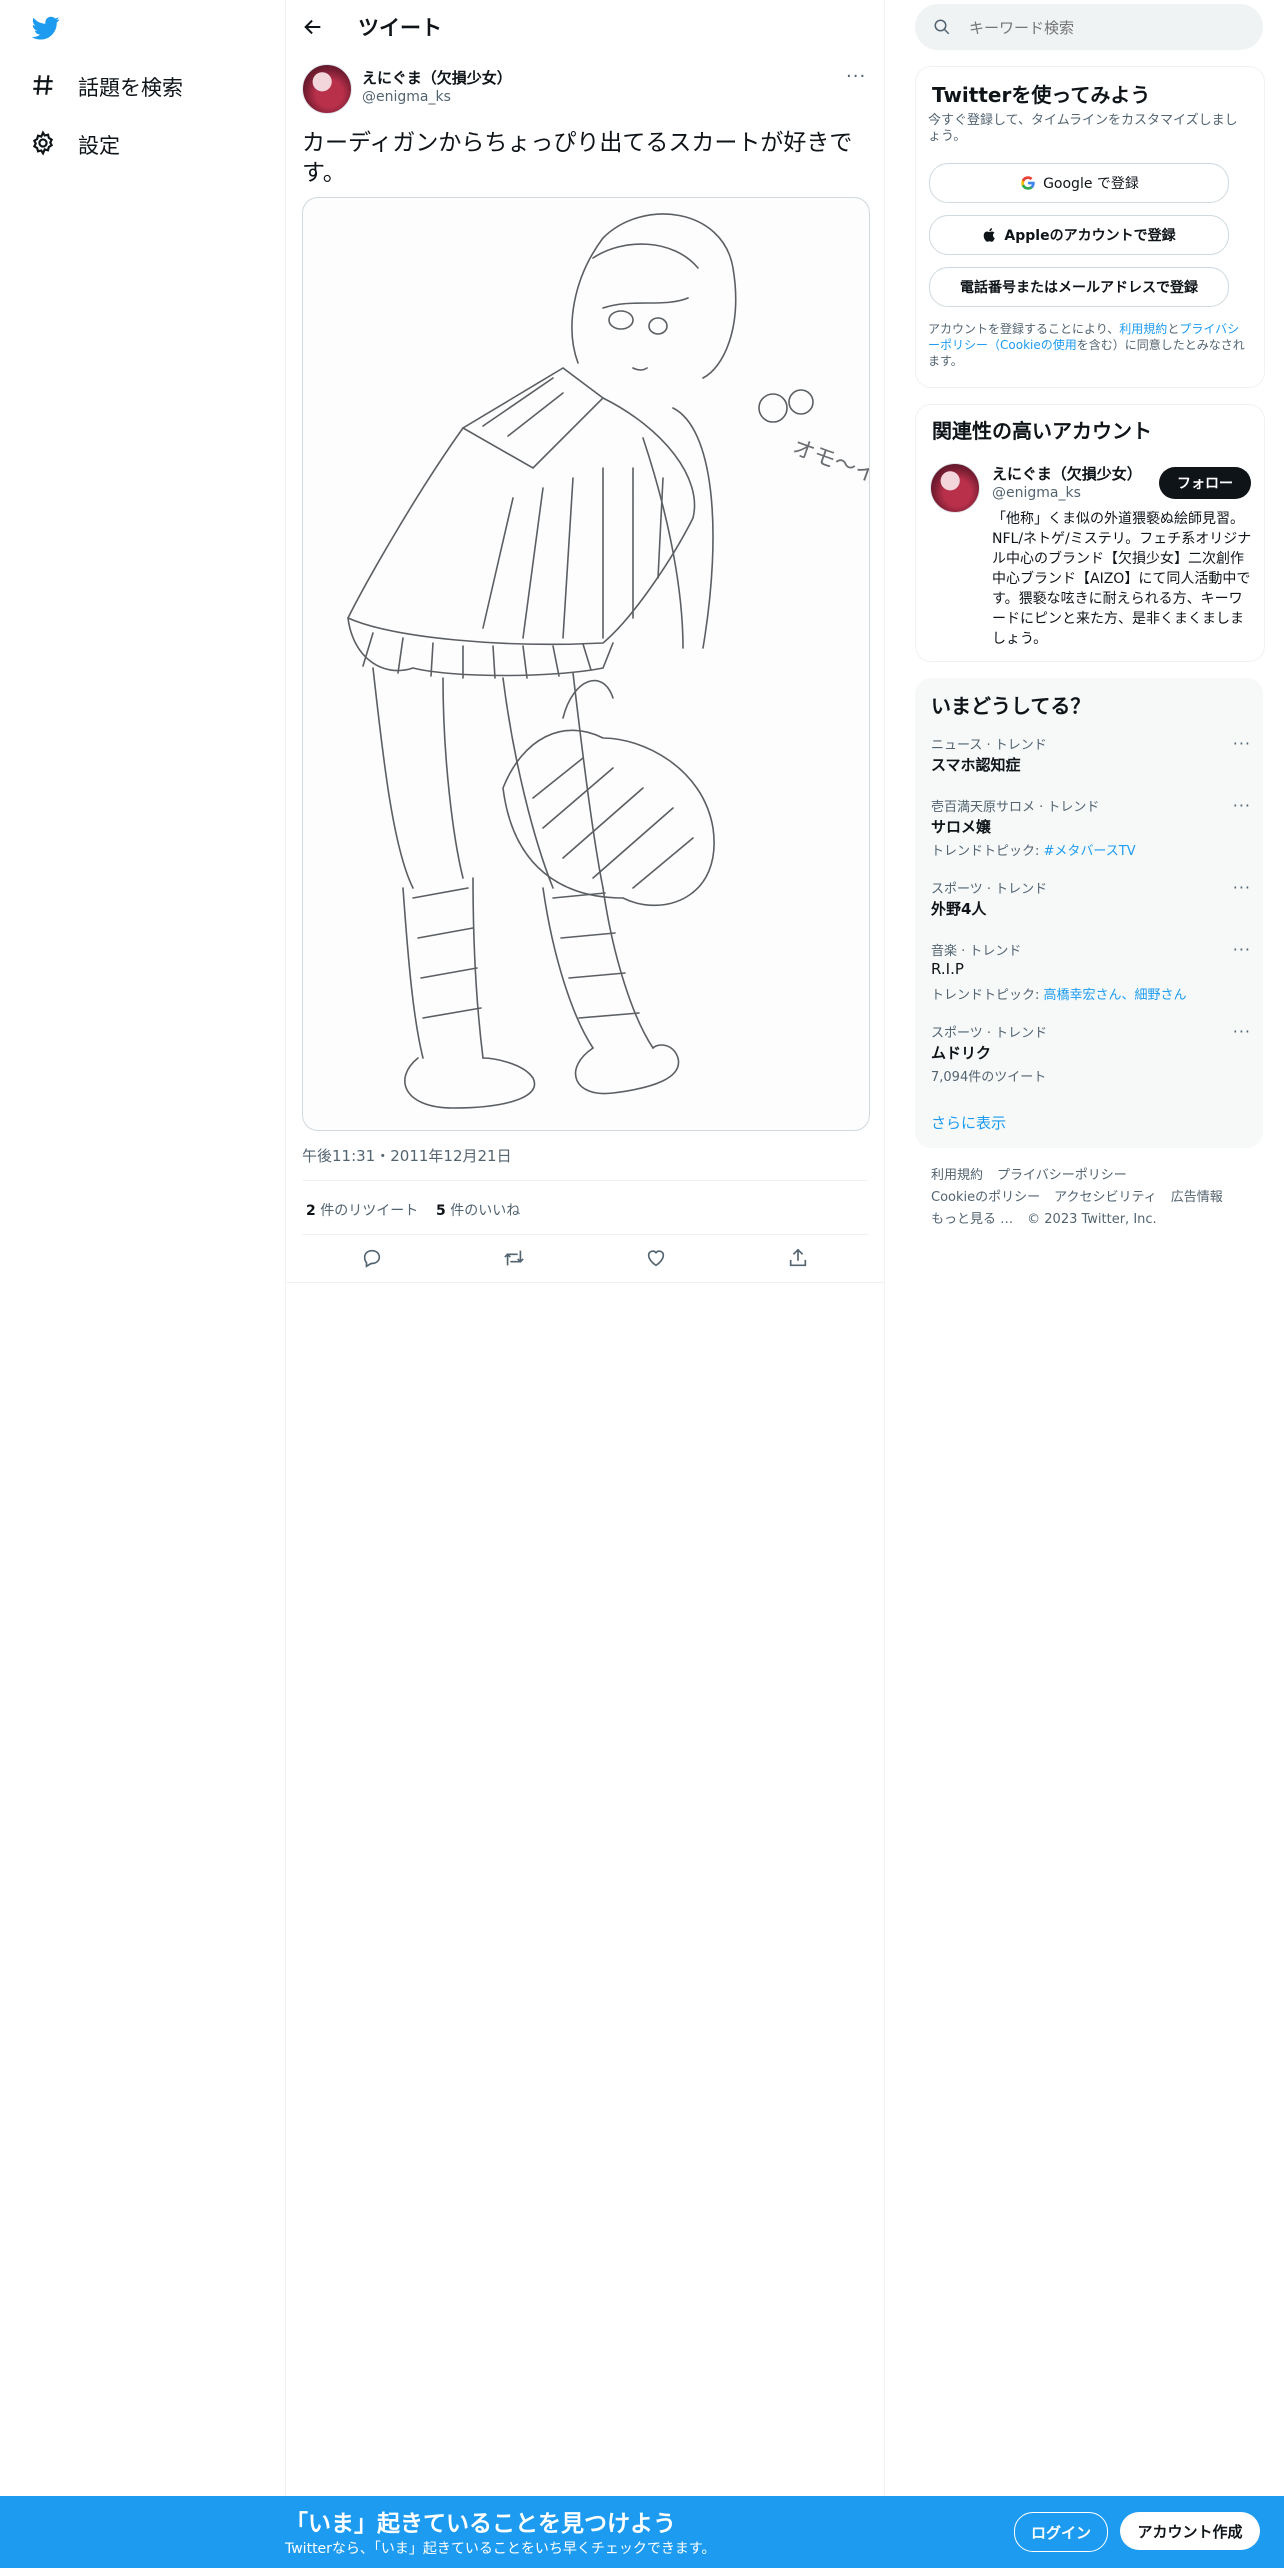  Describe the element at coordinates (1024, 329) in the screenshot. I see `terms-prefix: アカウントを登録することにより、` at that location.